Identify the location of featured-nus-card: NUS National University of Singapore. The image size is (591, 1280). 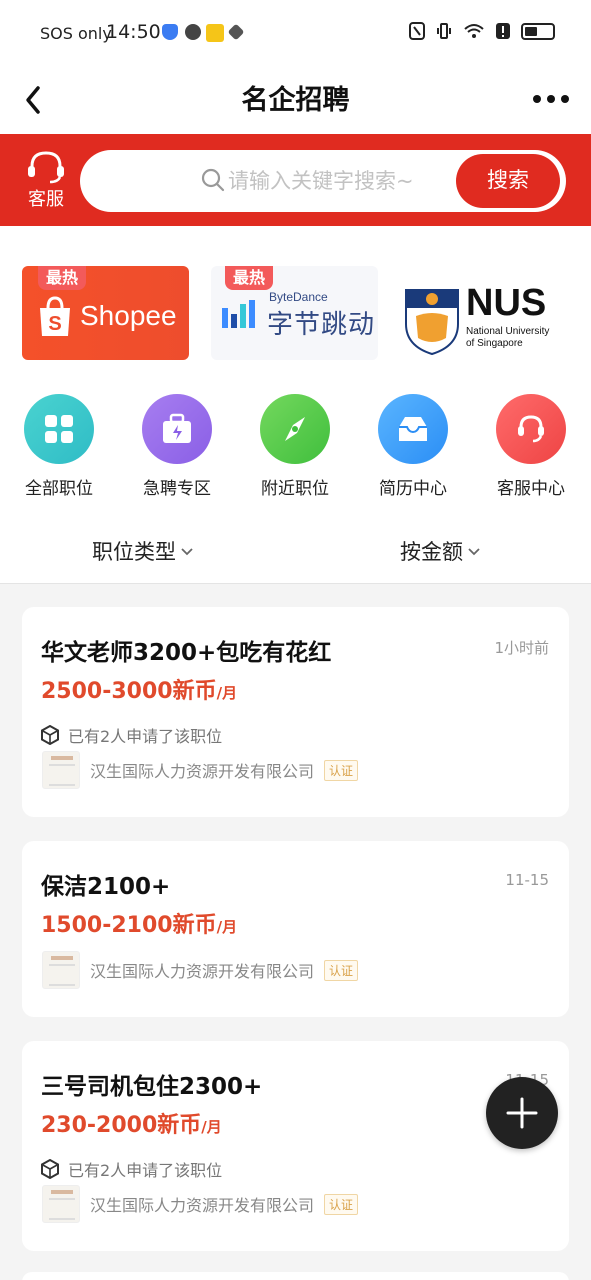
(483, 313).